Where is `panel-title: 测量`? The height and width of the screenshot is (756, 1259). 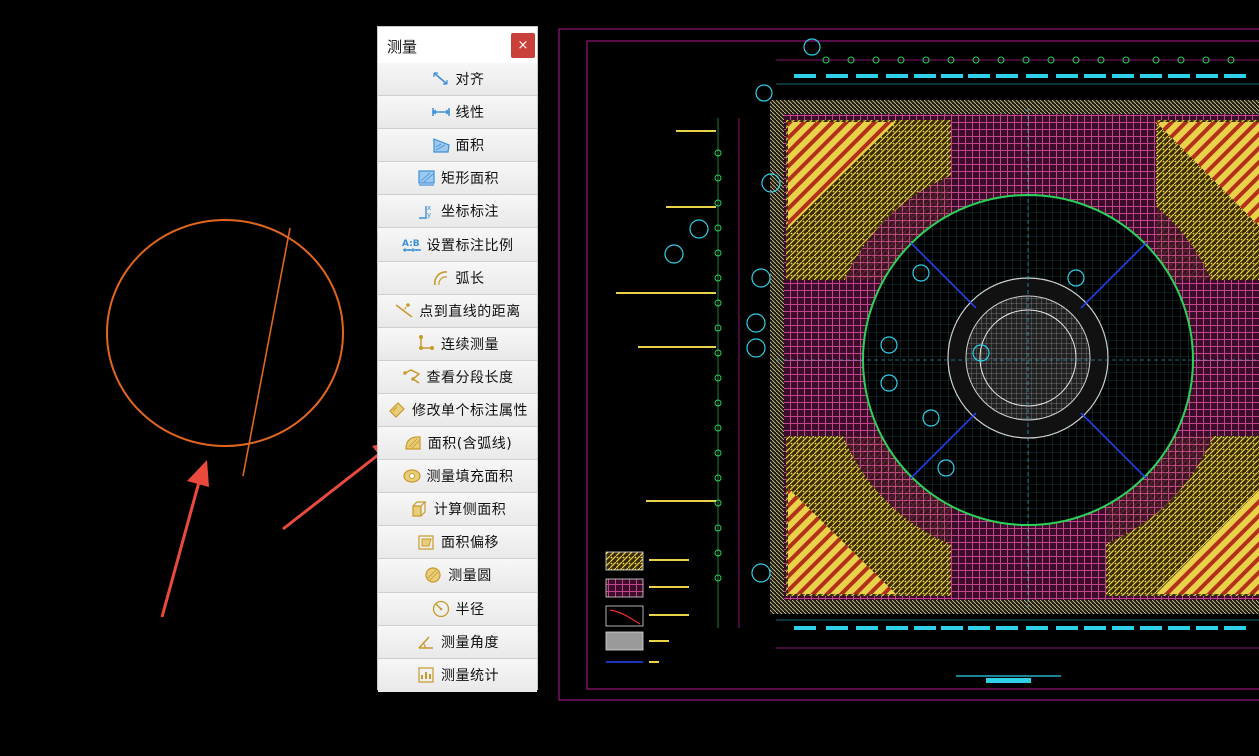
panel-title: 测量 is located at coordinates (402, 47).